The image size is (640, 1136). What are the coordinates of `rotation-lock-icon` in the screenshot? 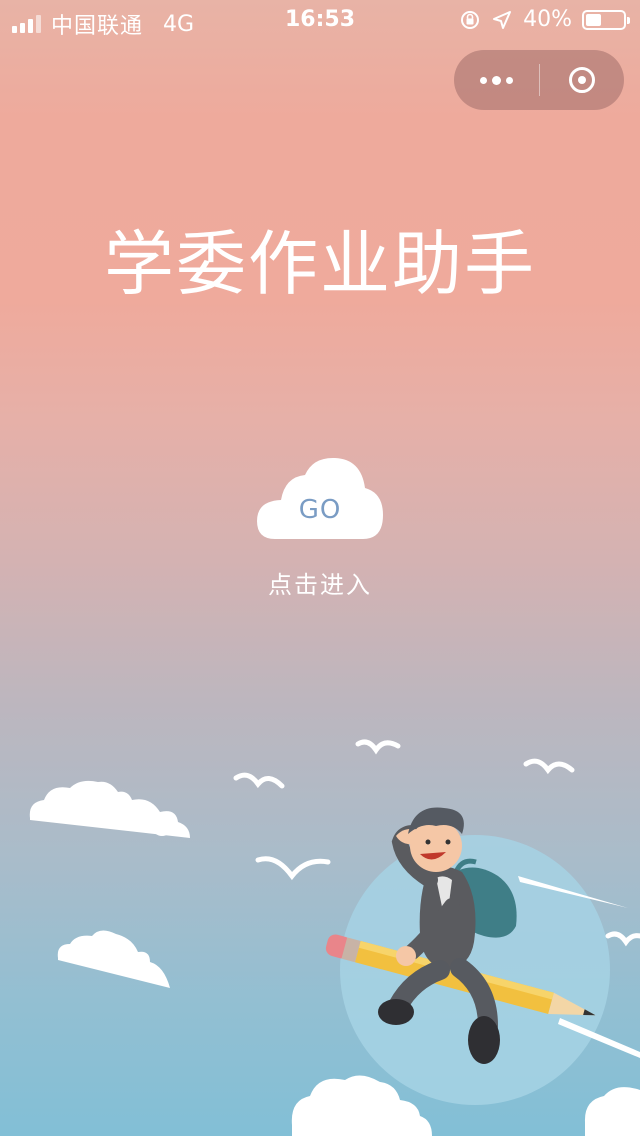 It's located at (470, 19).